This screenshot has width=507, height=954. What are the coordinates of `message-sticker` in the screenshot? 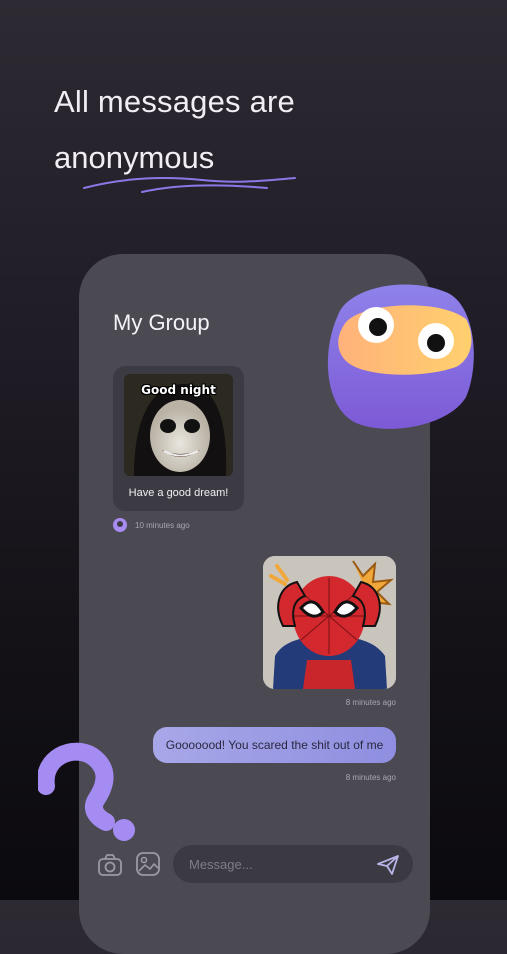 It's located at (329, 622).